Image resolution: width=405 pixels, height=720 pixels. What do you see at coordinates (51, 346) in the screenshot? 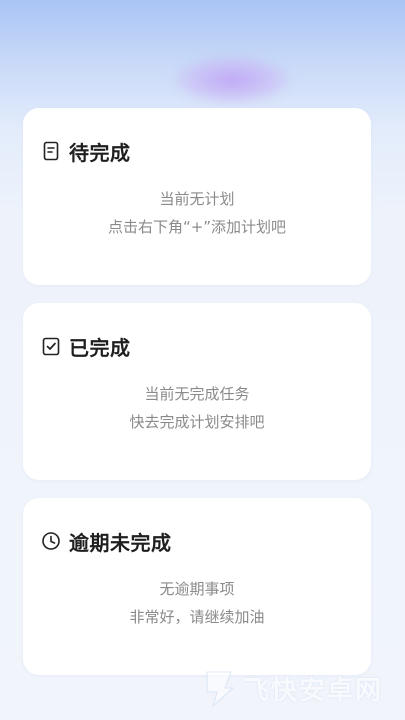
I see `checkbox-icon` at bounding box center [51, 346].